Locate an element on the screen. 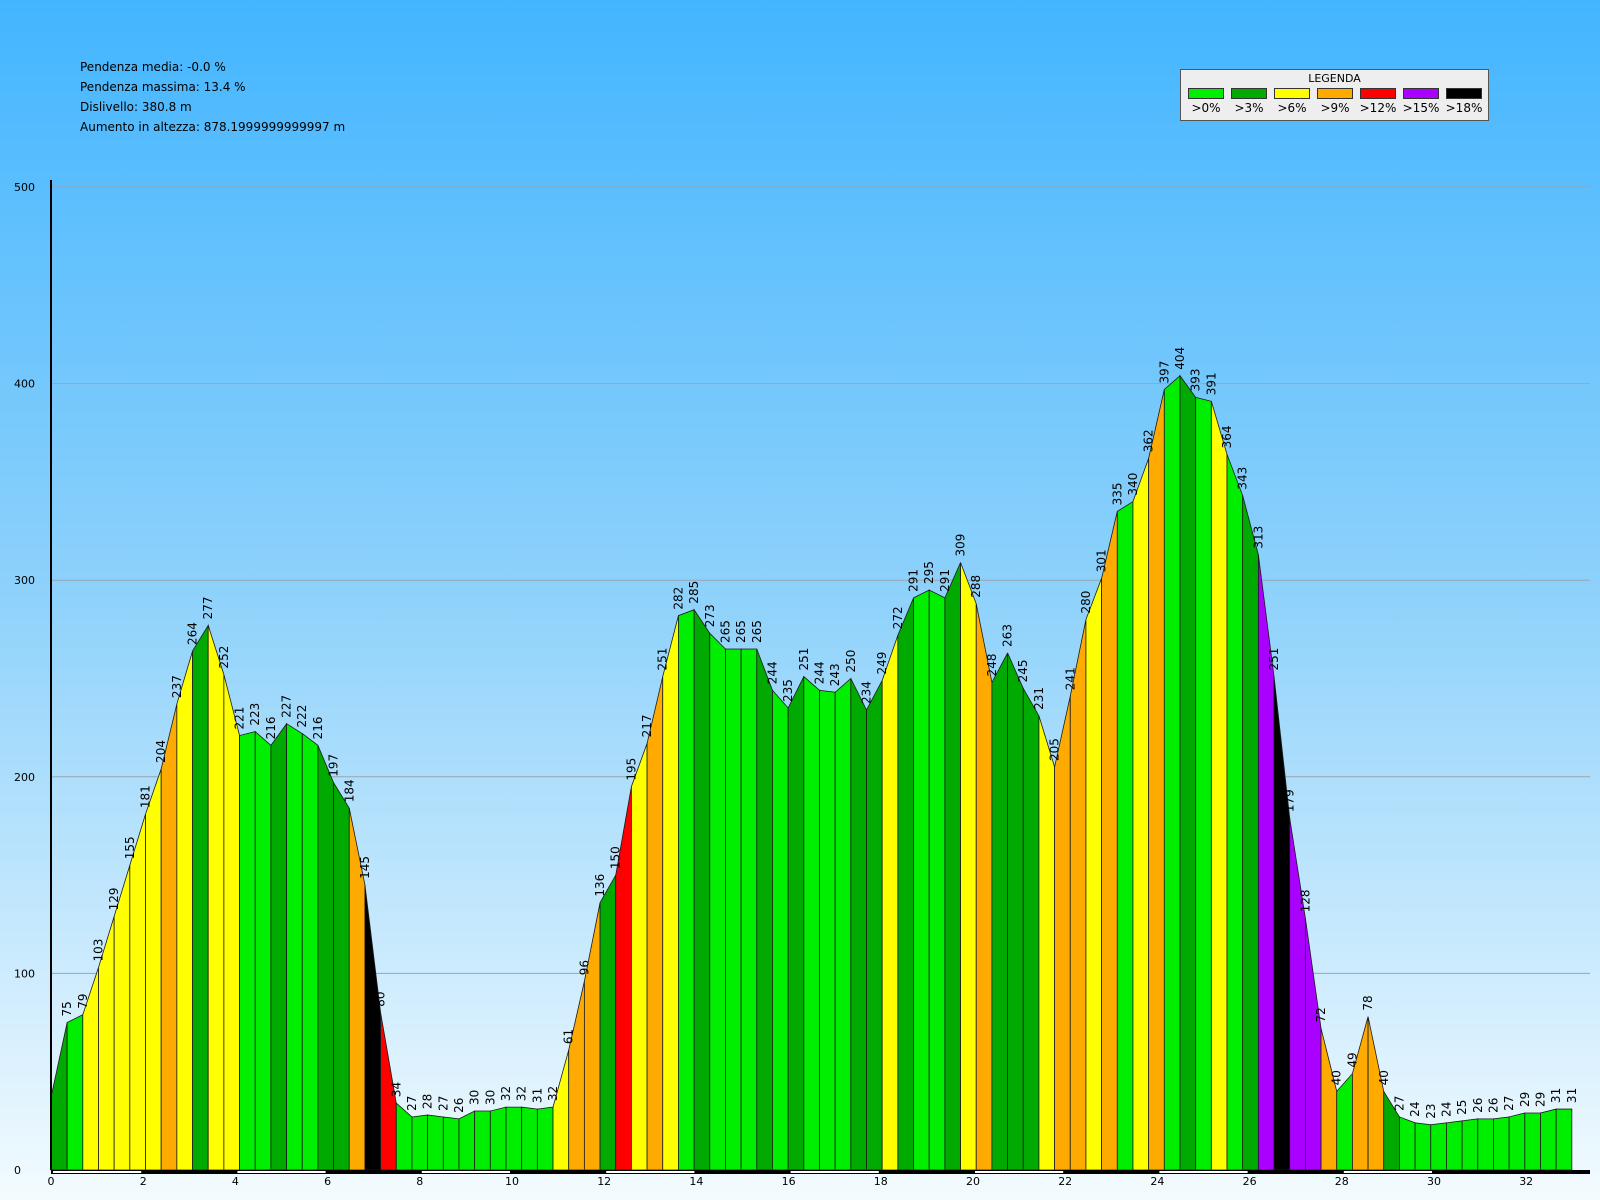  elevation-label: 34 is located at coordinates (396, 1089).